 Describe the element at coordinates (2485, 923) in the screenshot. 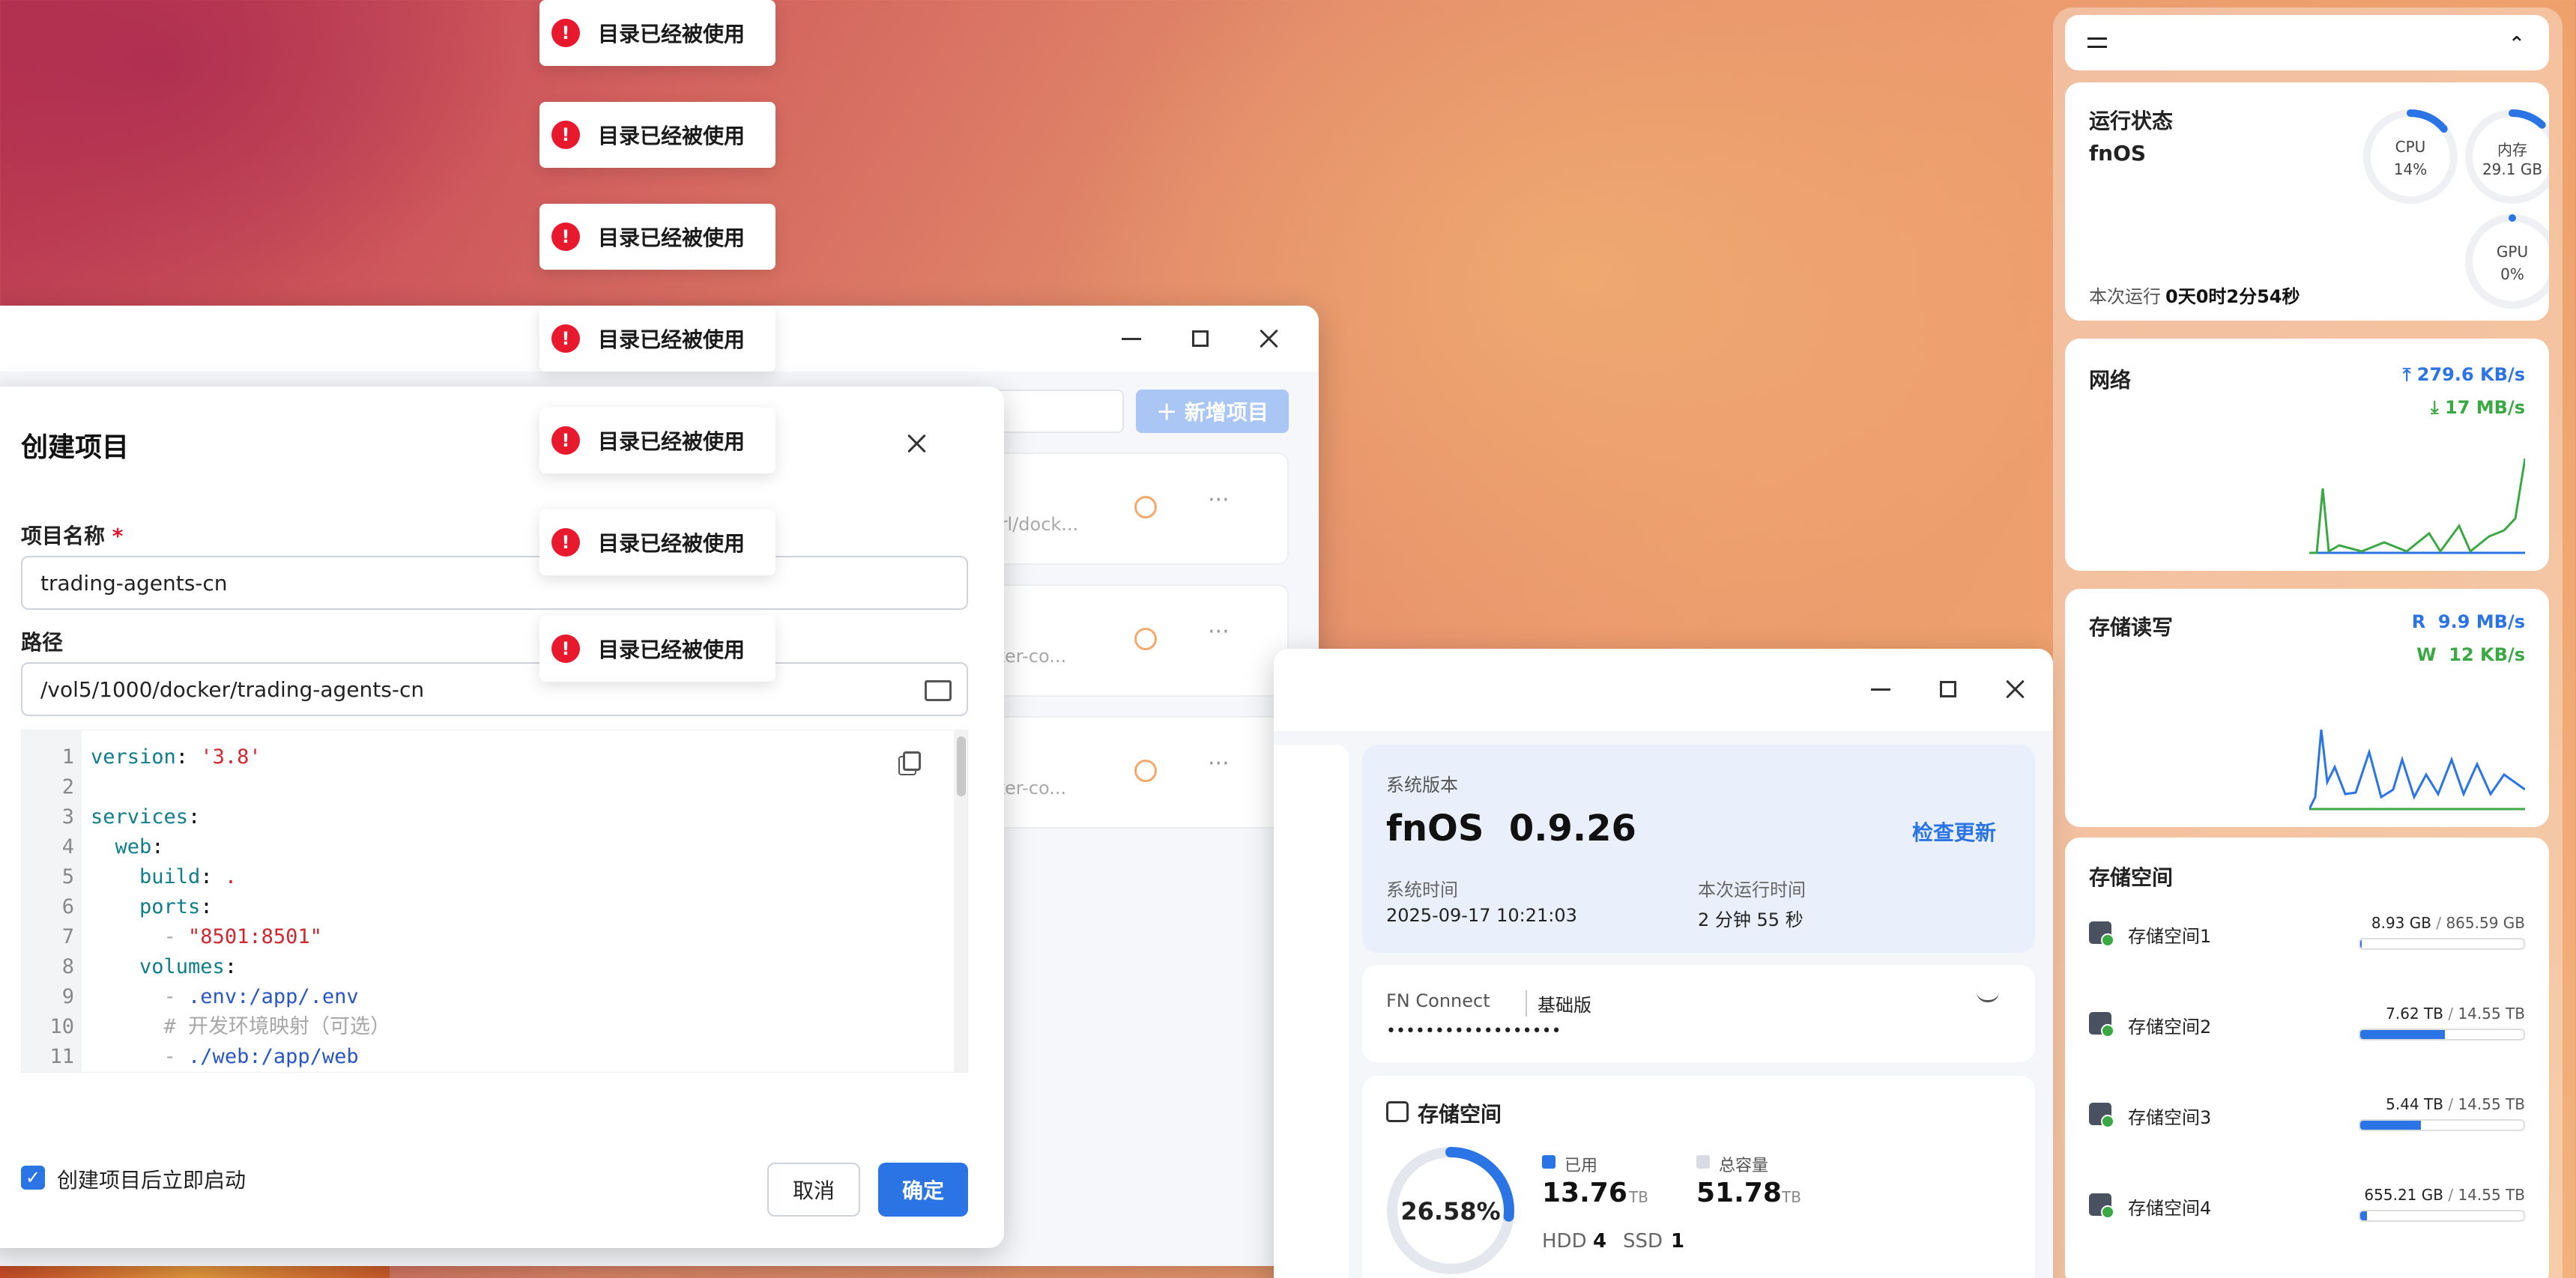

I see `storage-total: 865.59 GB` at that location.